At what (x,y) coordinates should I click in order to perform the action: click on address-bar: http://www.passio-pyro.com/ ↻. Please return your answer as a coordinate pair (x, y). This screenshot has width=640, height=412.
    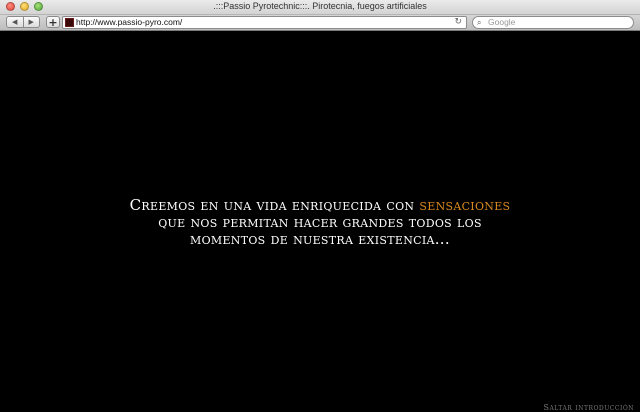
    Looking at the image, I should click on (264, 22).